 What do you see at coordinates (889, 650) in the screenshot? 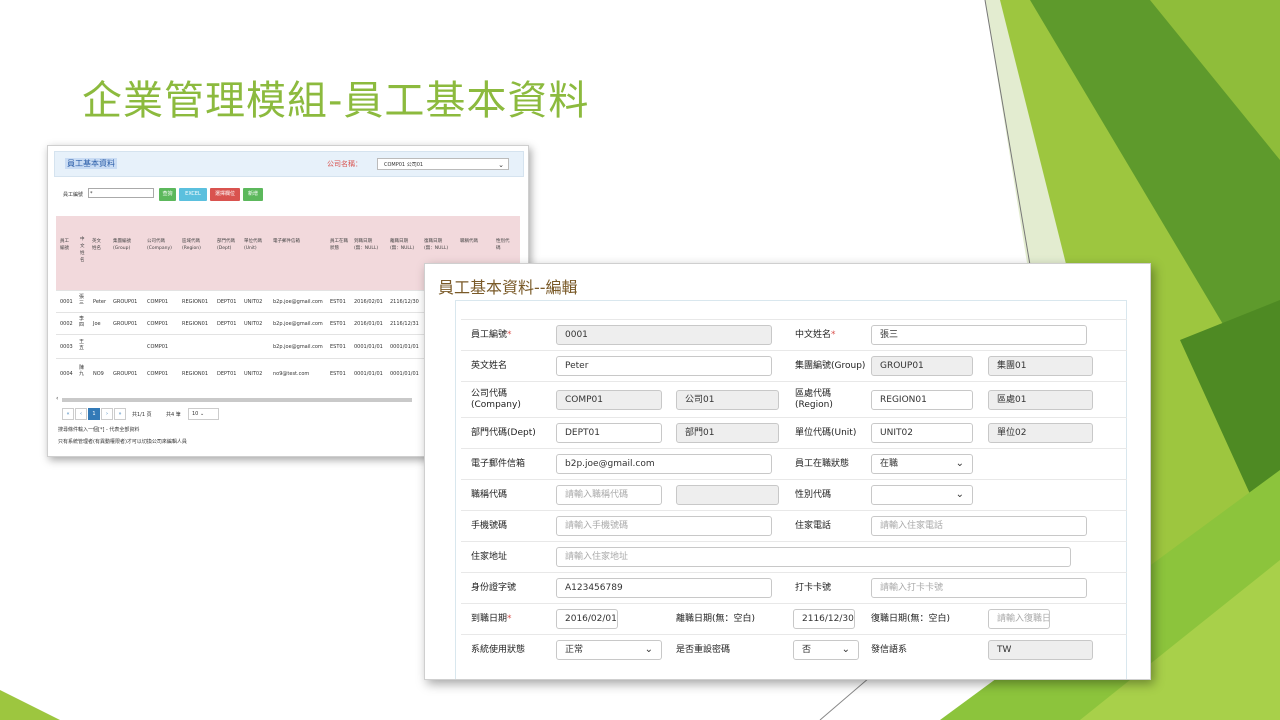
I see `lang-label: 發信語系` at bounding box center [889, 650].